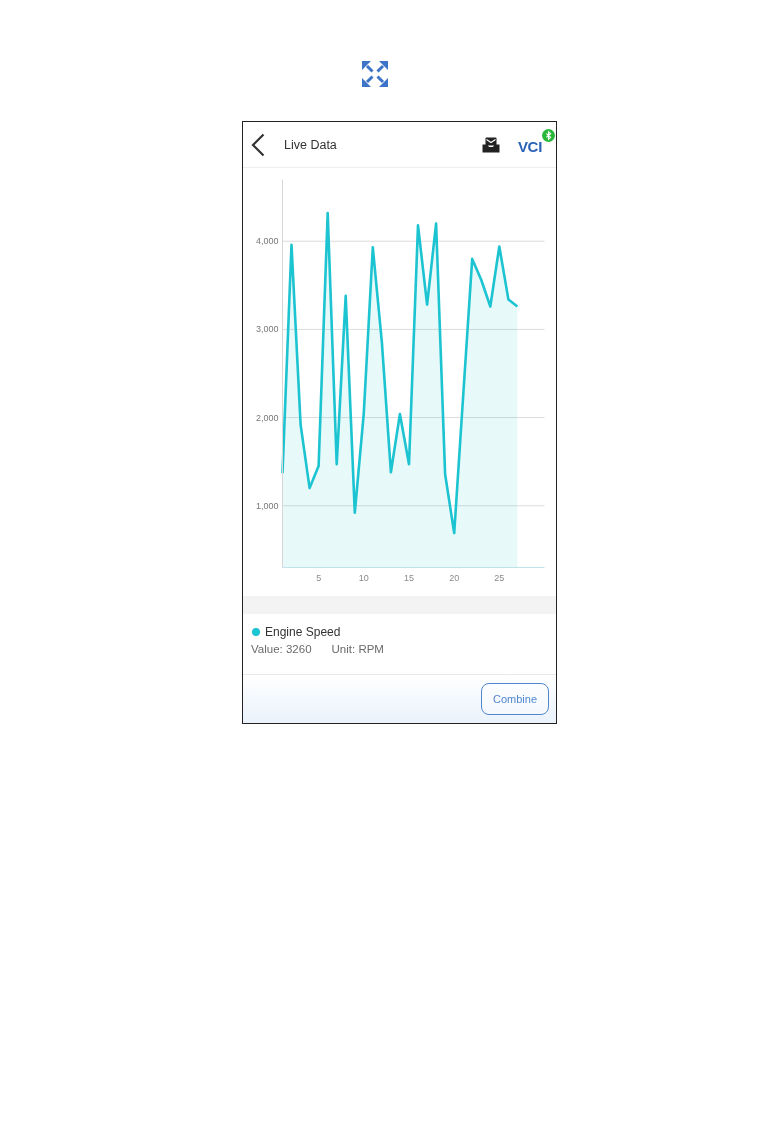  Describe the element at coordinates (454, 577) in the screenshot. I see `x-tick-label: 20` at that location.